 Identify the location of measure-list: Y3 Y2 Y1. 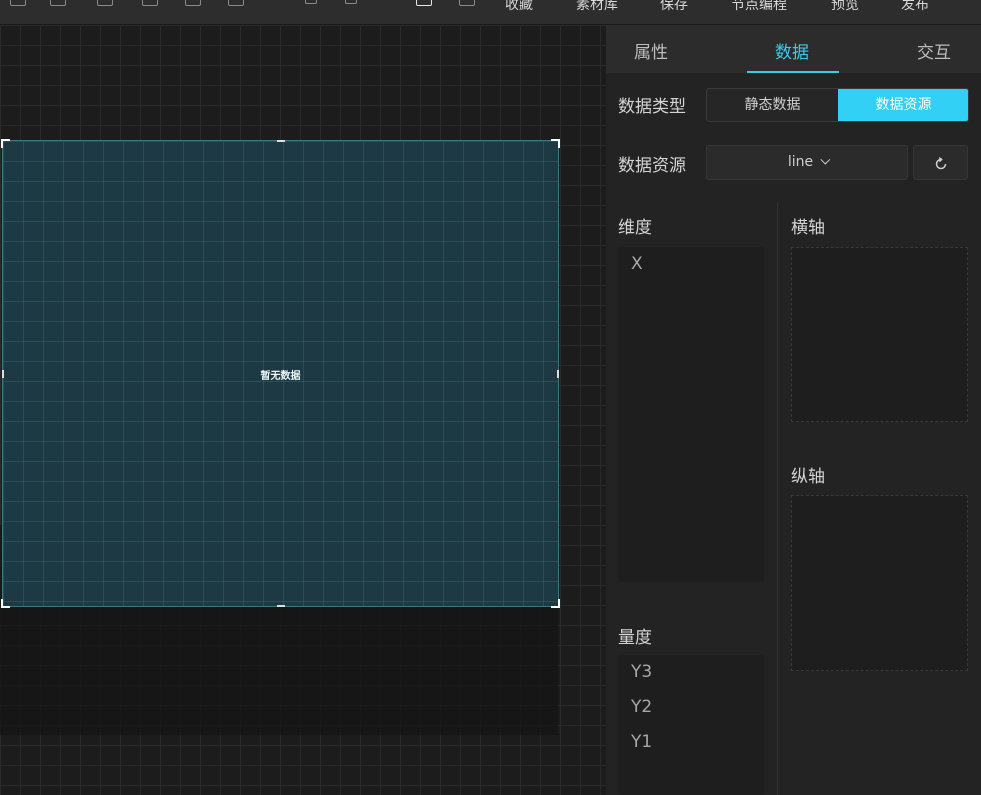
(691, 725).